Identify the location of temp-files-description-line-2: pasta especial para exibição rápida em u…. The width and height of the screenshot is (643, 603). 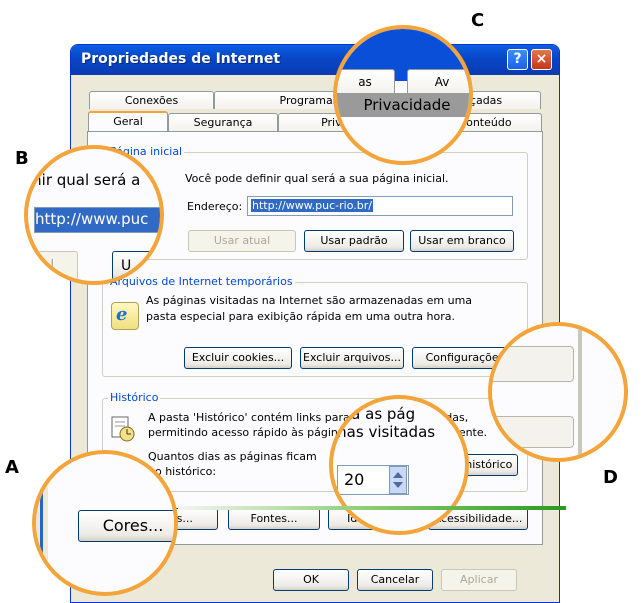
(300, 316).